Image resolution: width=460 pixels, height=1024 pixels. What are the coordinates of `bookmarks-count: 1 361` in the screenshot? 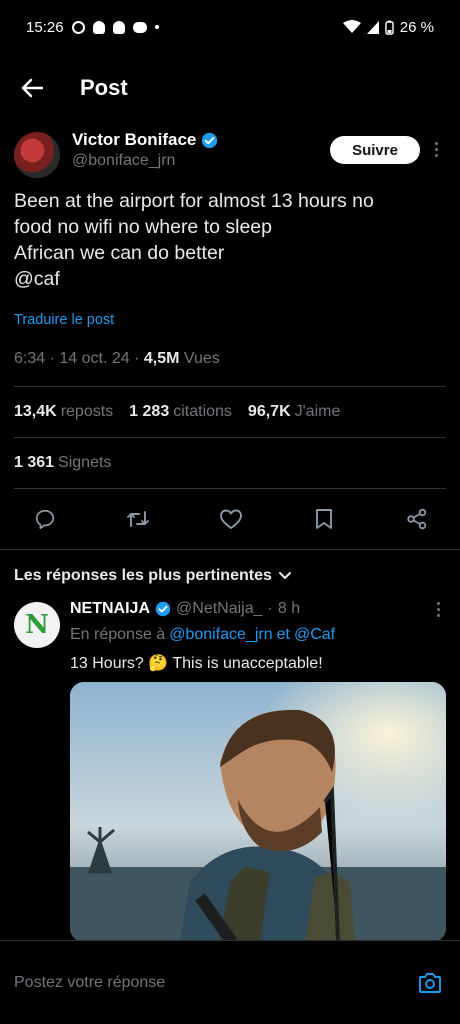 It's located at (34, 462).